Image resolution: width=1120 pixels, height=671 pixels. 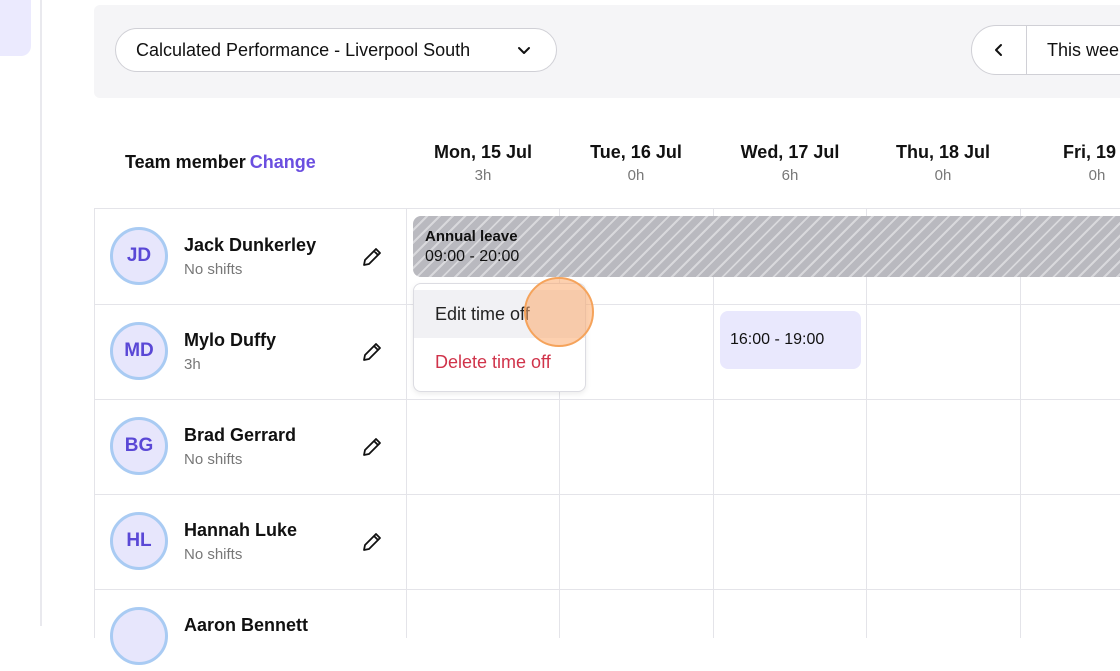 What do you see at coordinates (482, 152) in the screenshot?
I see `day-name: Mon, 15 Jul` at bounding box center [482, 152].